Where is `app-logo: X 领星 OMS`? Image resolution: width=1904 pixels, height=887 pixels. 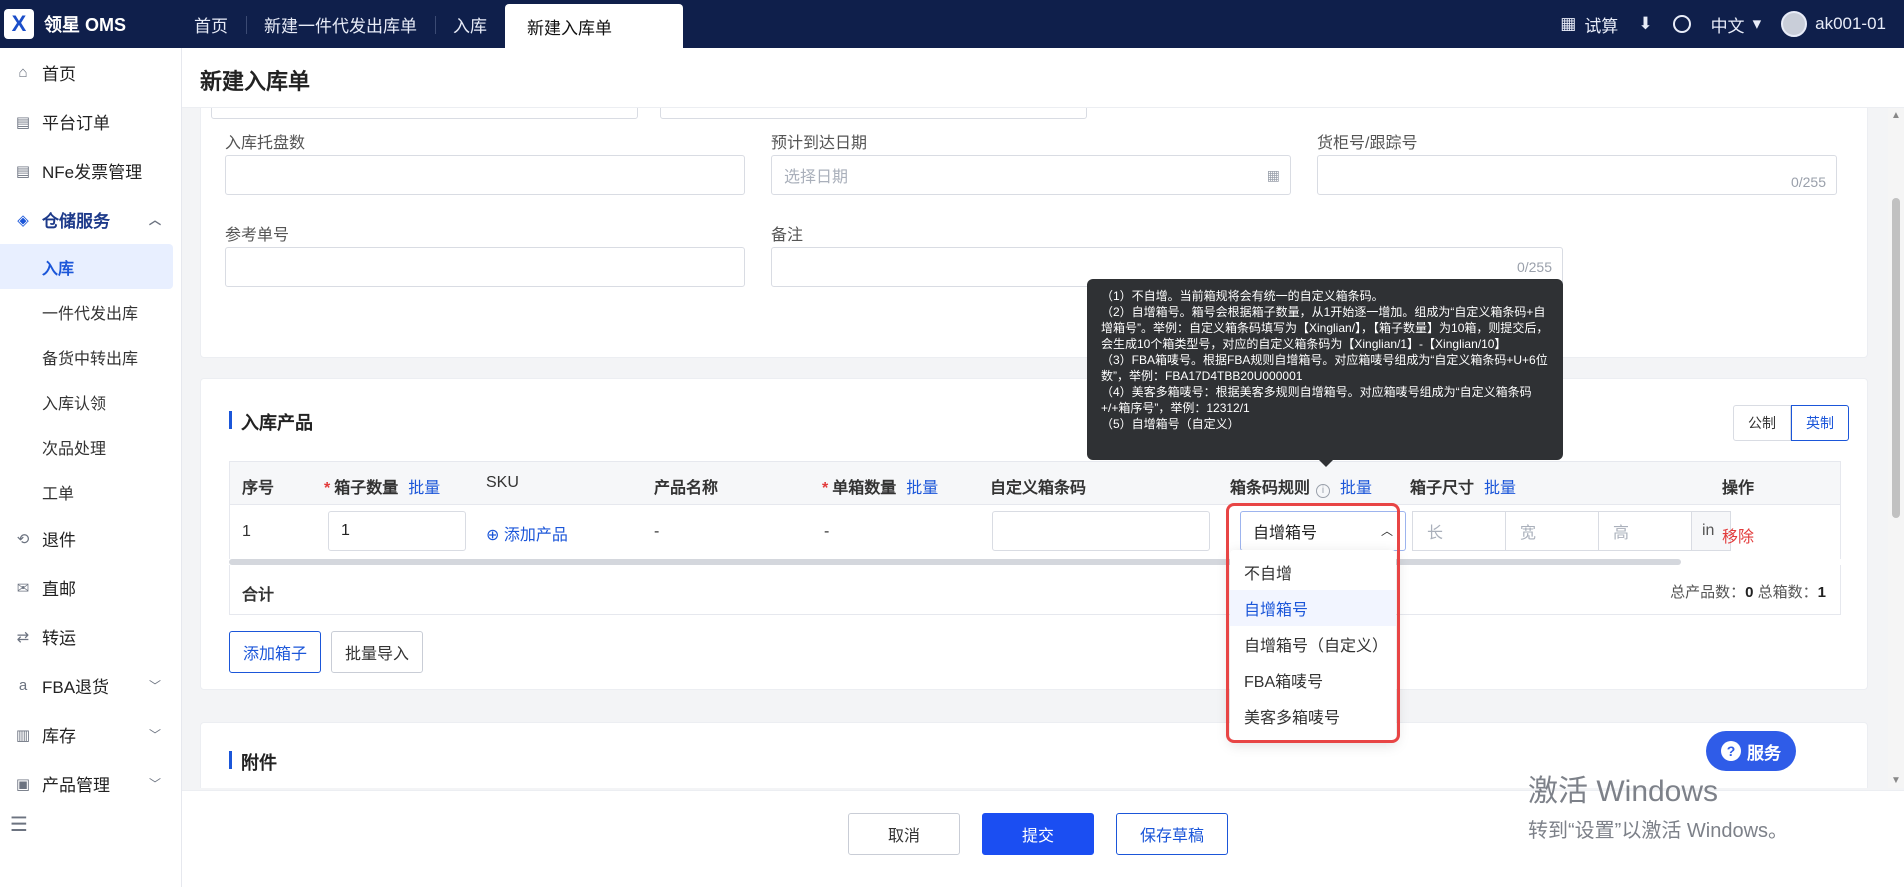
app-logo: X 领星 OMS is located at coordinates (63, 24).